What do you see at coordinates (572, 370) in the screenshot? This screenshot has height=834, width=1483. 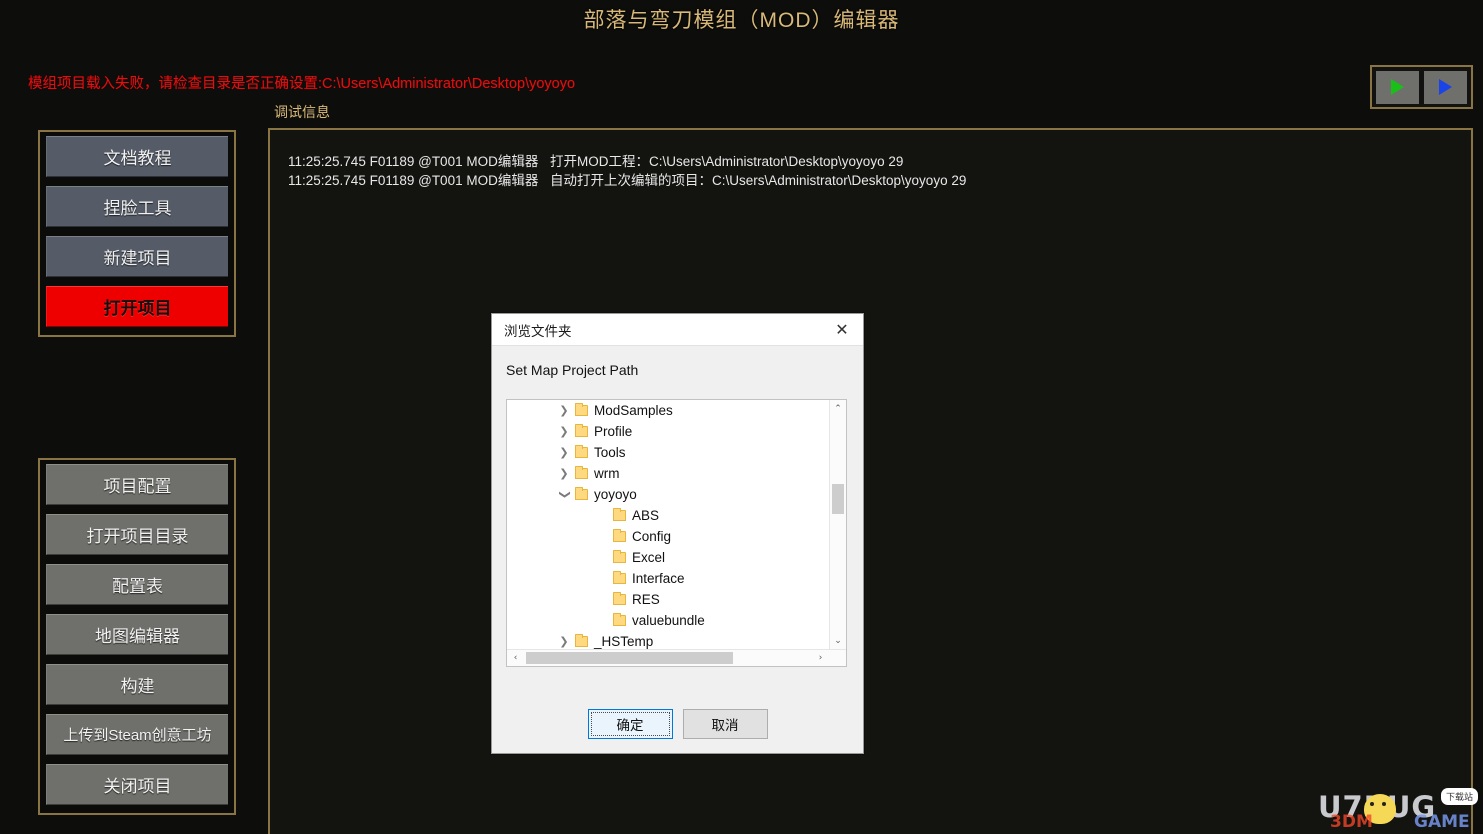 I see `dialog-caption: Set Map Project Path` at bounding box center [572, 370].